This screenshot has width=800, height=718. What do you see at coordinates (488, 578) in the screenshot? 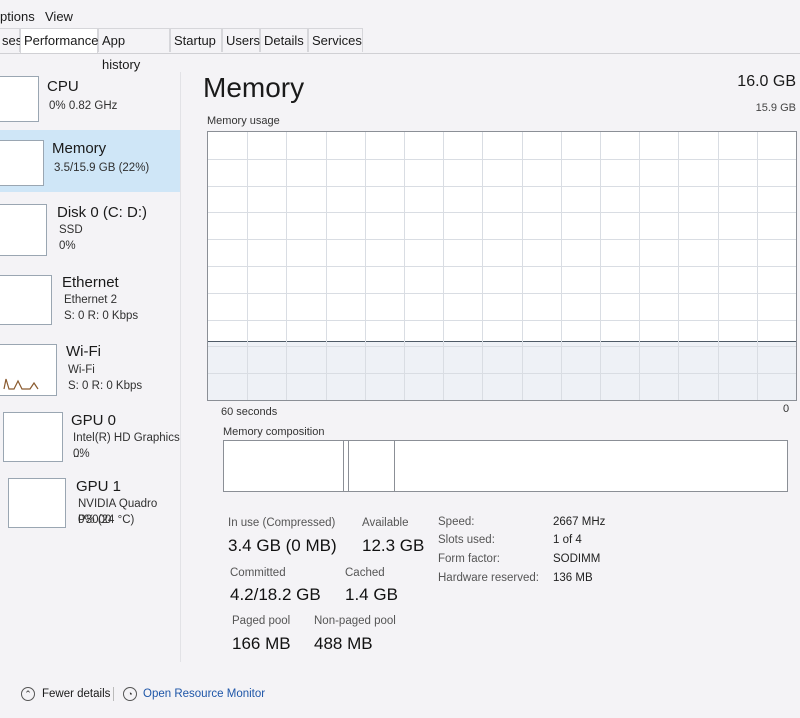
I see `spec-label: Hardware reserved:` at bounding box center [488, 578].